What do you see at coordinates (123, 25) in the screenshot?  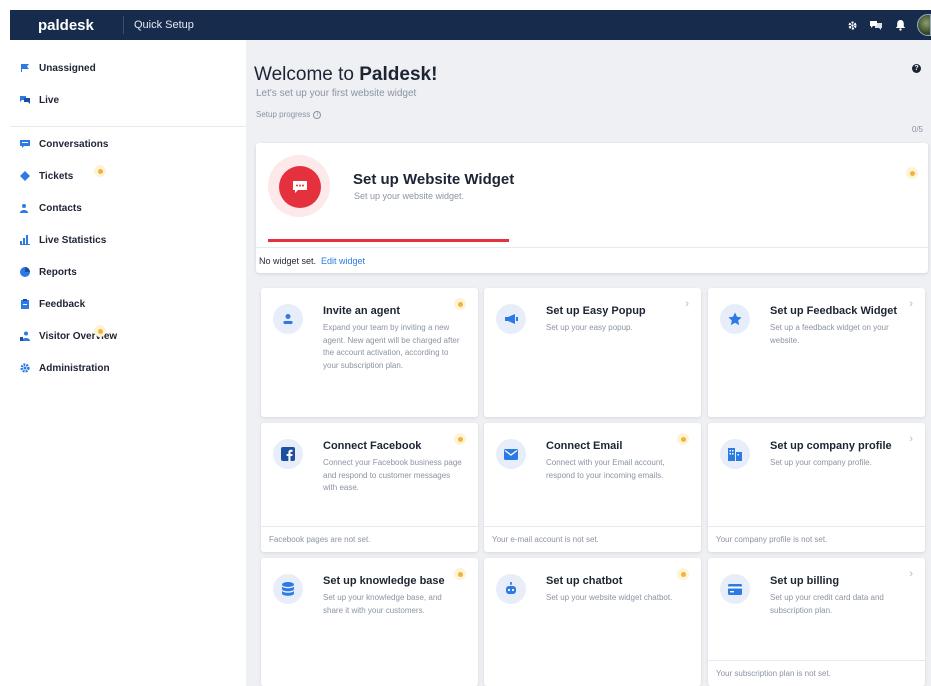 I see `top-divider` at bounding box center [123, 25].